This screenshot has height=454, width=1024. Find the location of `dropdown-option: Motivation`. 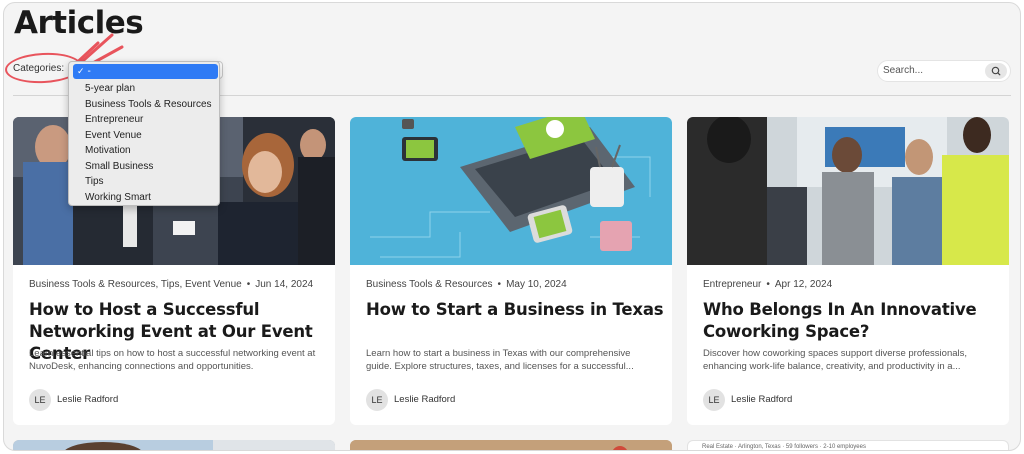

dropdown-option: Motivation is located at coordinates (108, 150).